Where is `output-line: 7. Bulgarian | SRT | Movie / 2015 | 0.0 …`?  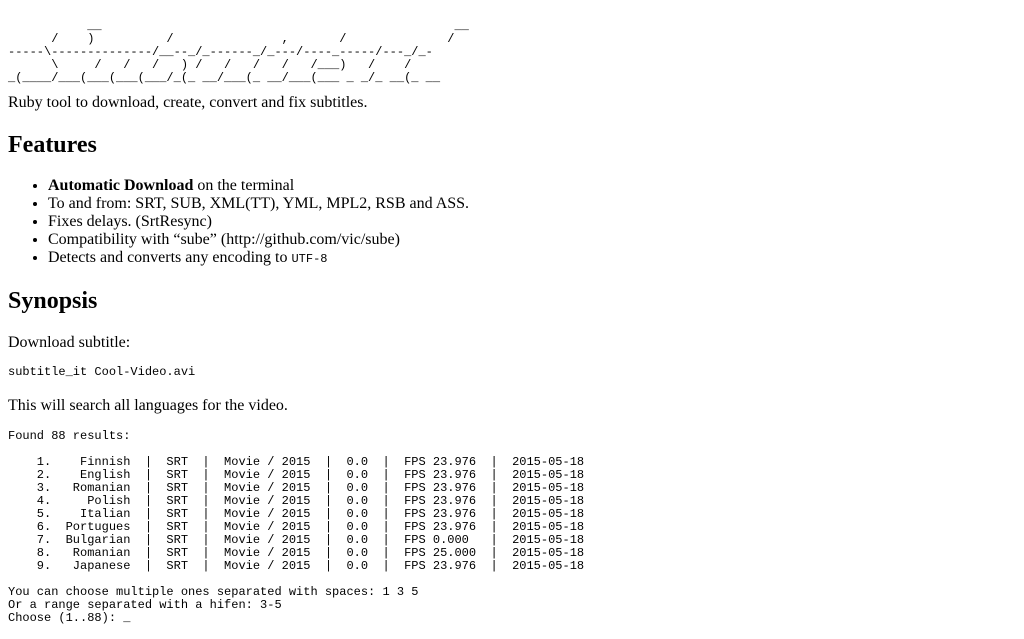
output-line: 7. Bulgarian | SRT | Movie / 2015 | 0.0 … is located at coordinates (310, 540).